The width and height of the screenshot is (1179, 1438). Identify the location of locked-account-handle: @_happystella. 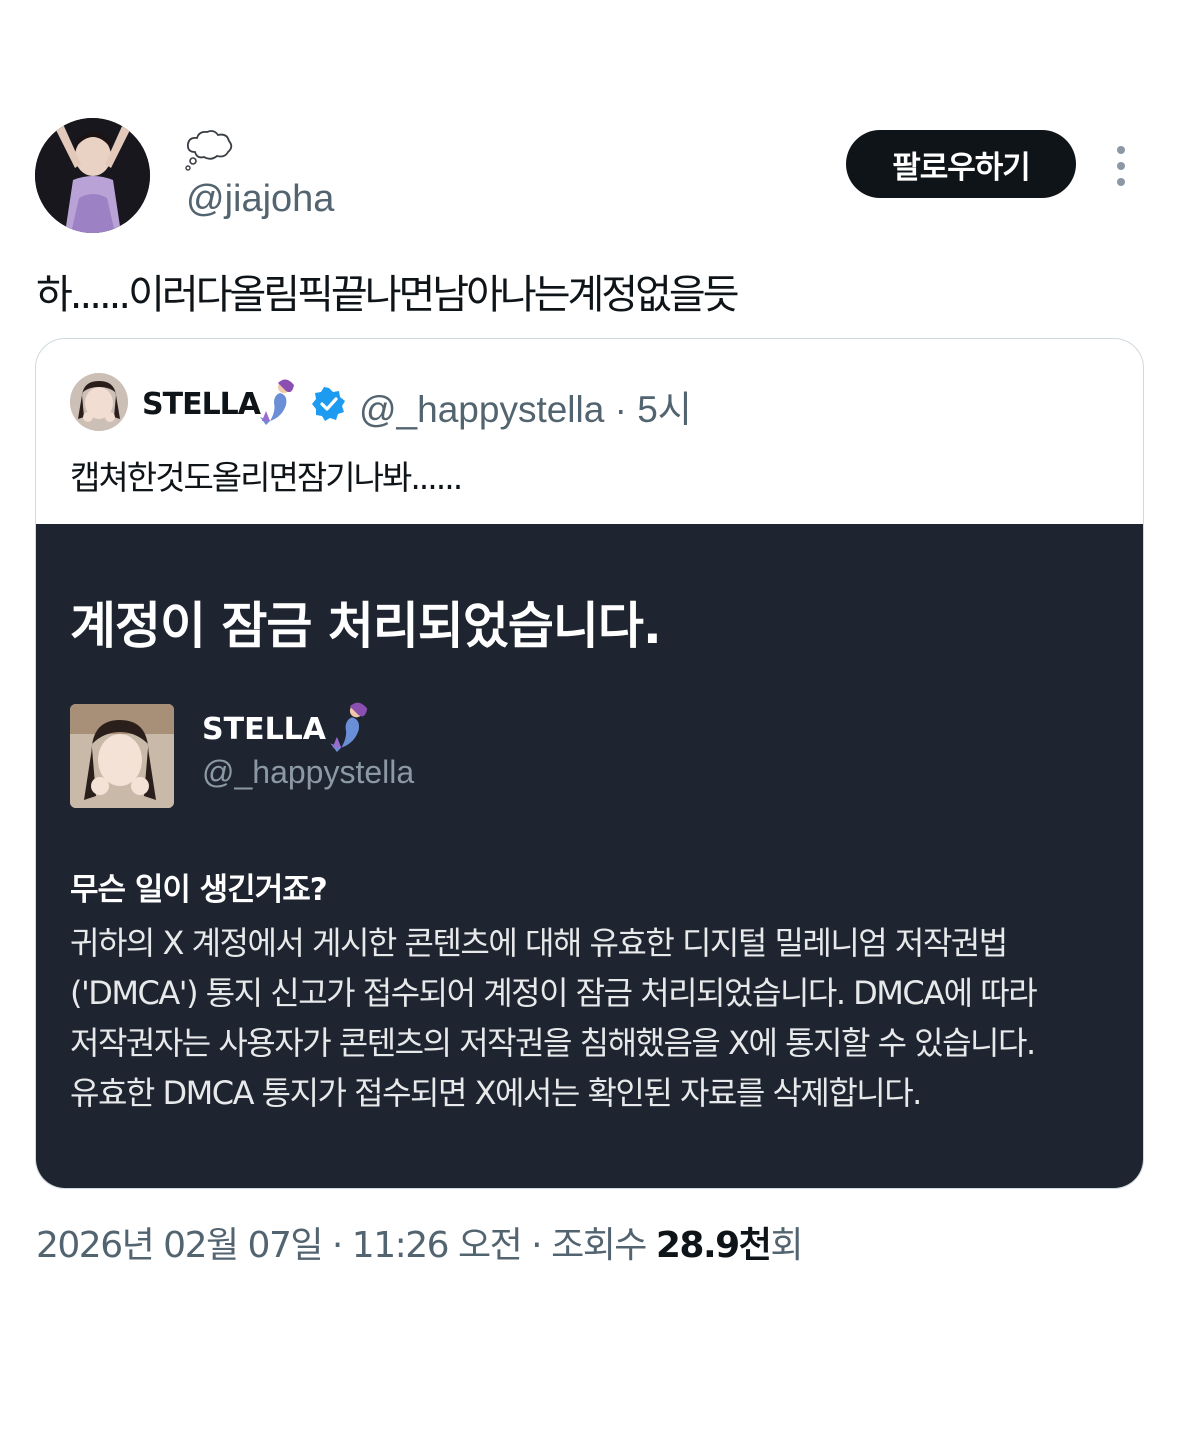
(308, 772).